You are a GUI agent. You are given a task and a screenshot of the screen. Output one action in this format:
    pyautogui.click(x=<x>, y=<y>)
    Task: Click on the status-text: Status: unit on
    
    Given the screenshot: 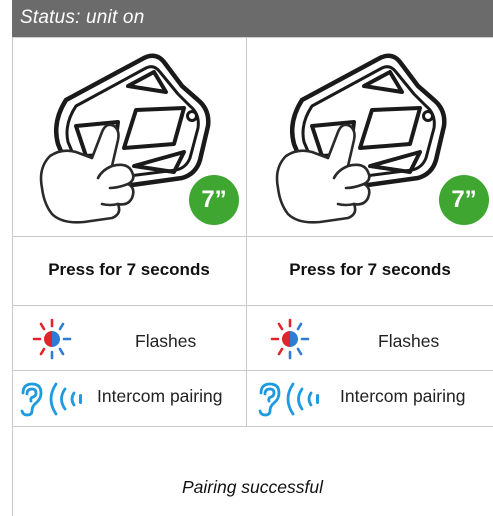 What is the action you would take?
    pyautogui.click(x=82, y=17)
    